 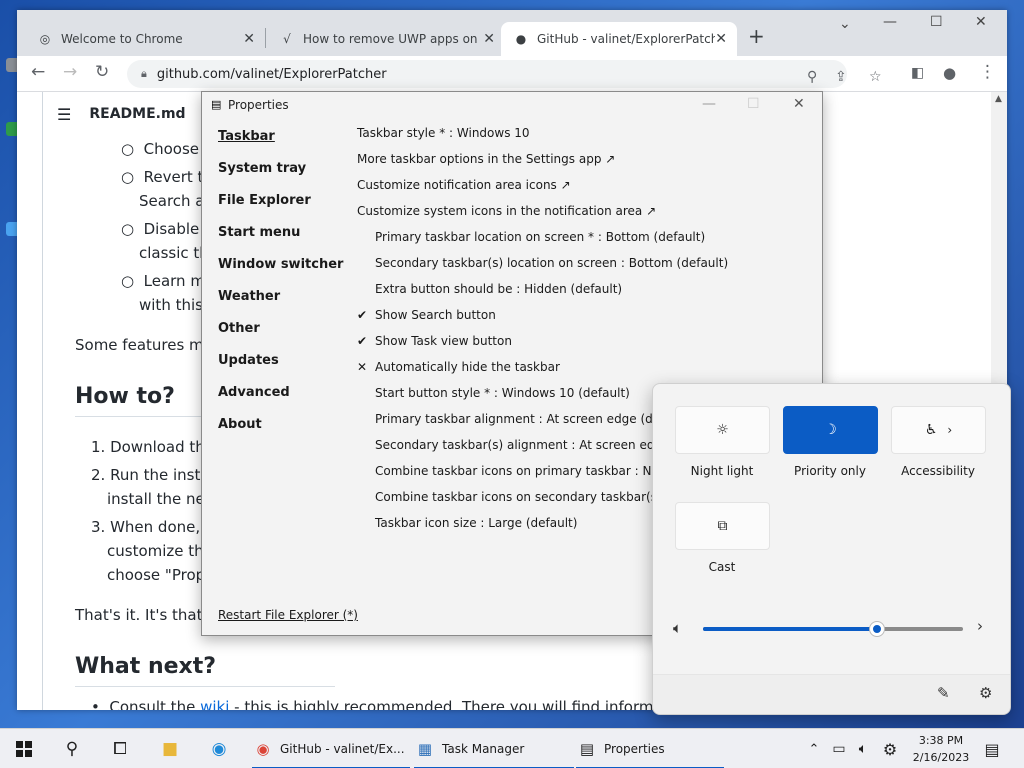 What do you see at coordinates (987, 72) in the screenshot?
I see `menu-kebab-icon: ⋮` at bounding box center [987, 72].